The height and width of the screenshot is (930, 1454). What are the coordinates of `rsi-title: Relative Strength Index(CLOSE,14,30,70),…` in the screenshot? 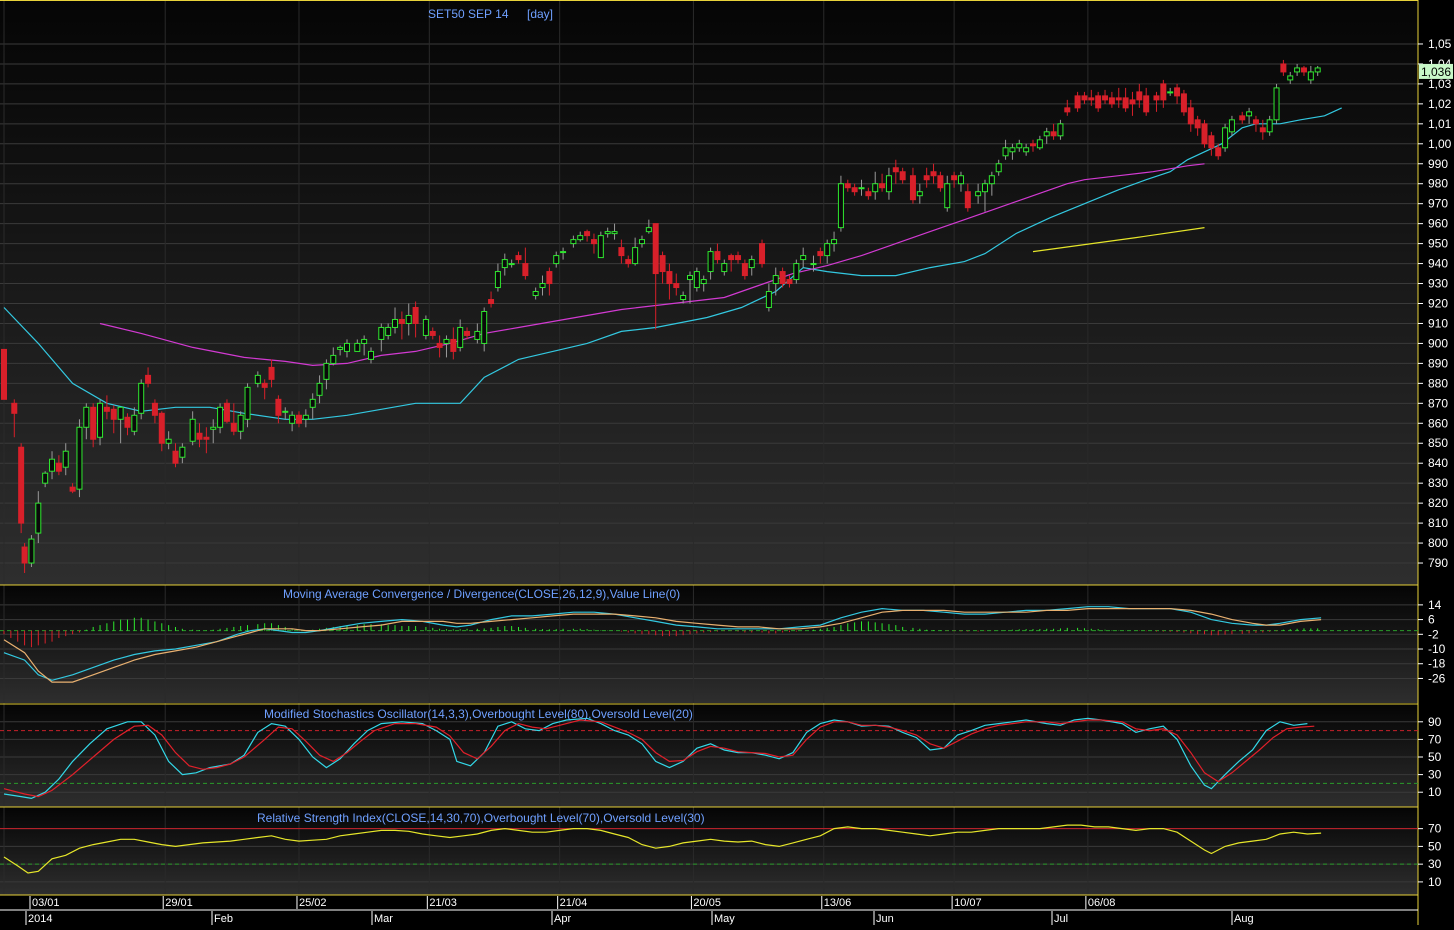 It's located at (481, 818).